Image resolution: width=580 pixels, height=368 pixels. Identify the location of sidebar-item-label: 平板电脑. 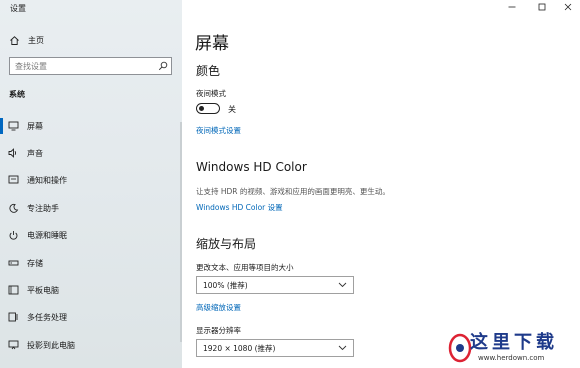
(43, 290).